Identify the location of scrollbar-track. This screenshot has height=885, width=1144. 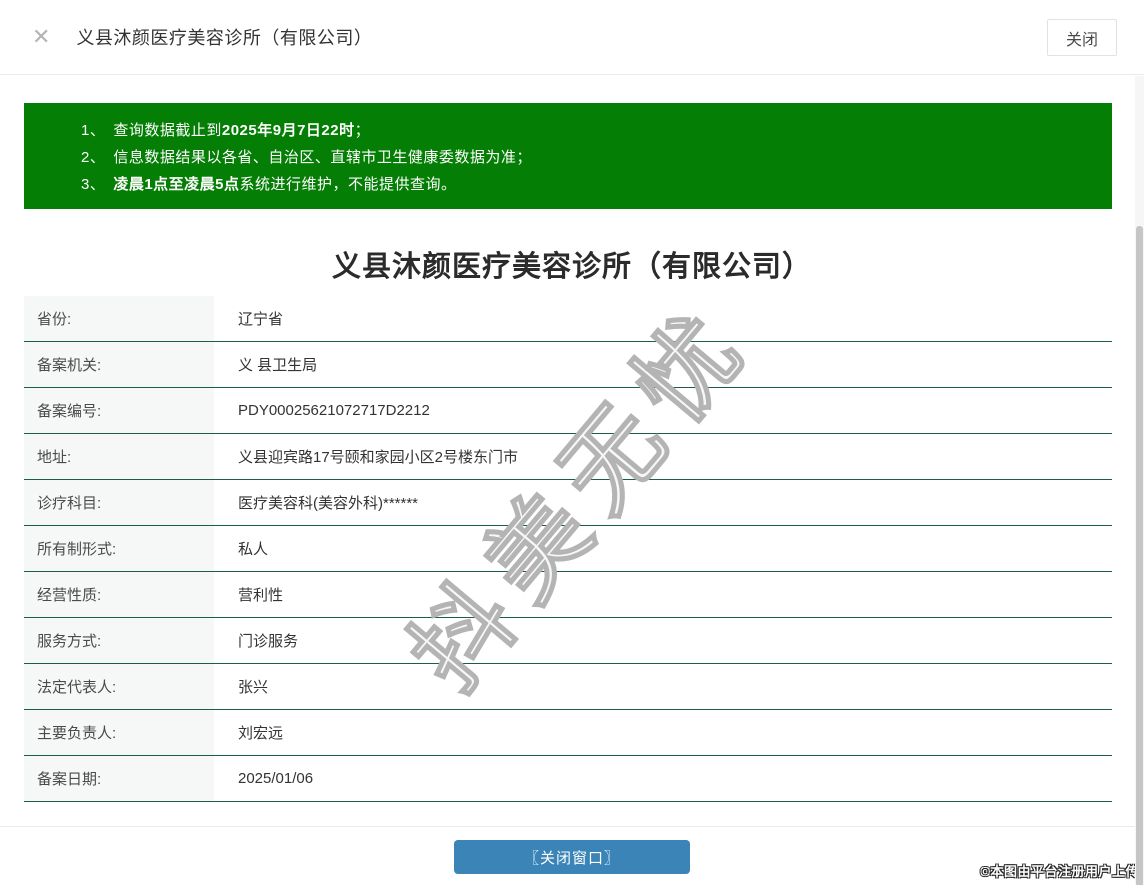
(1139, 480).